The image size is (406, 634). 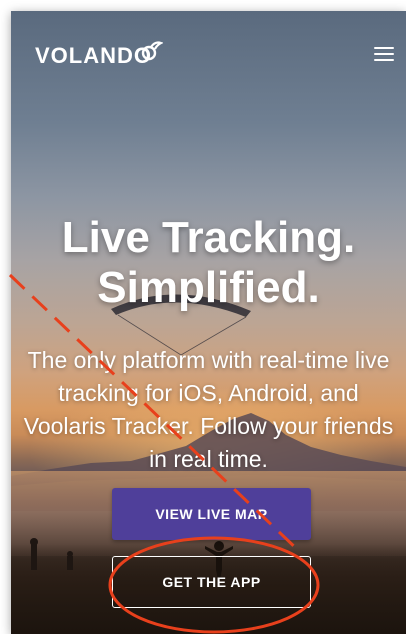 What do you see at coordinates (208, 393) in the screenshot?
I see `subtitle-line-2: tracking for iOS, Android, and` at bounding box center [208, 393].